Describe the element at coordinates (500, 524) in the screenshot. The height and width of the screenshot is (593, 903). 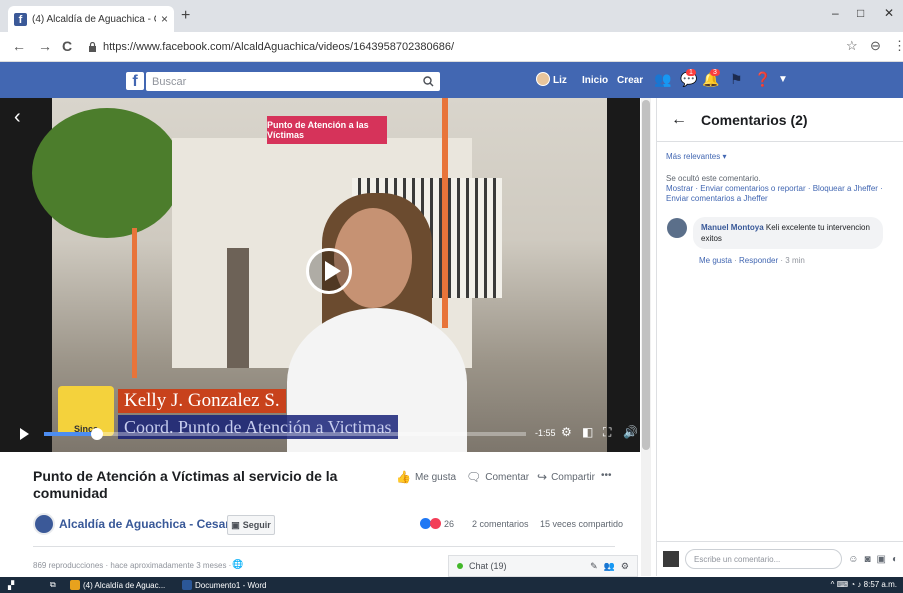
I see `comments-count-link: 2 comentarios` at that location.